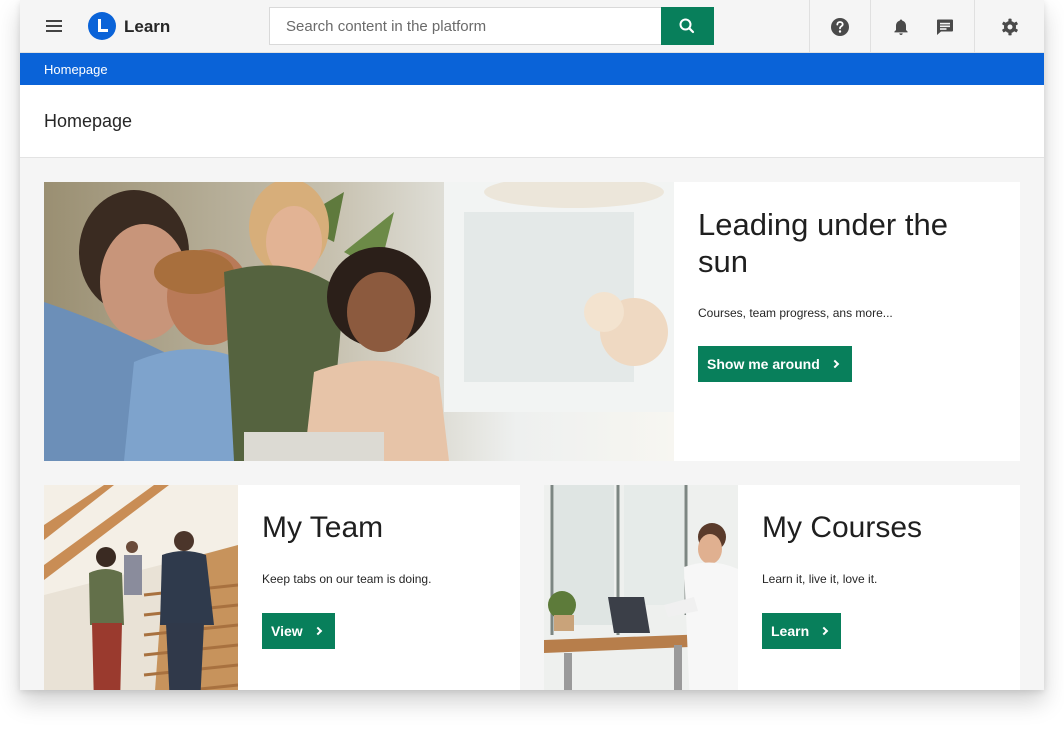 The height and width of the screenshot is (730, 1064). What do you see at coordinates (763, 364) in the screenshot?
I see `show-me-around-label: Show me around` at bounding box center [763, 364].